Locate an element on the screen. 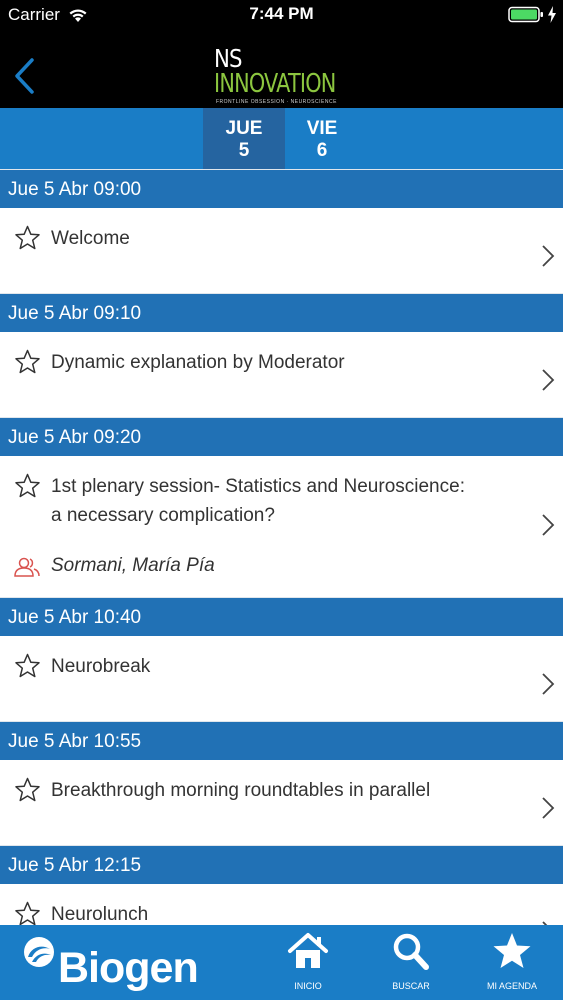 The height and width of the screenshot is (1000, 563). tab-day-number: 6 is located at coordinates (322, 150).